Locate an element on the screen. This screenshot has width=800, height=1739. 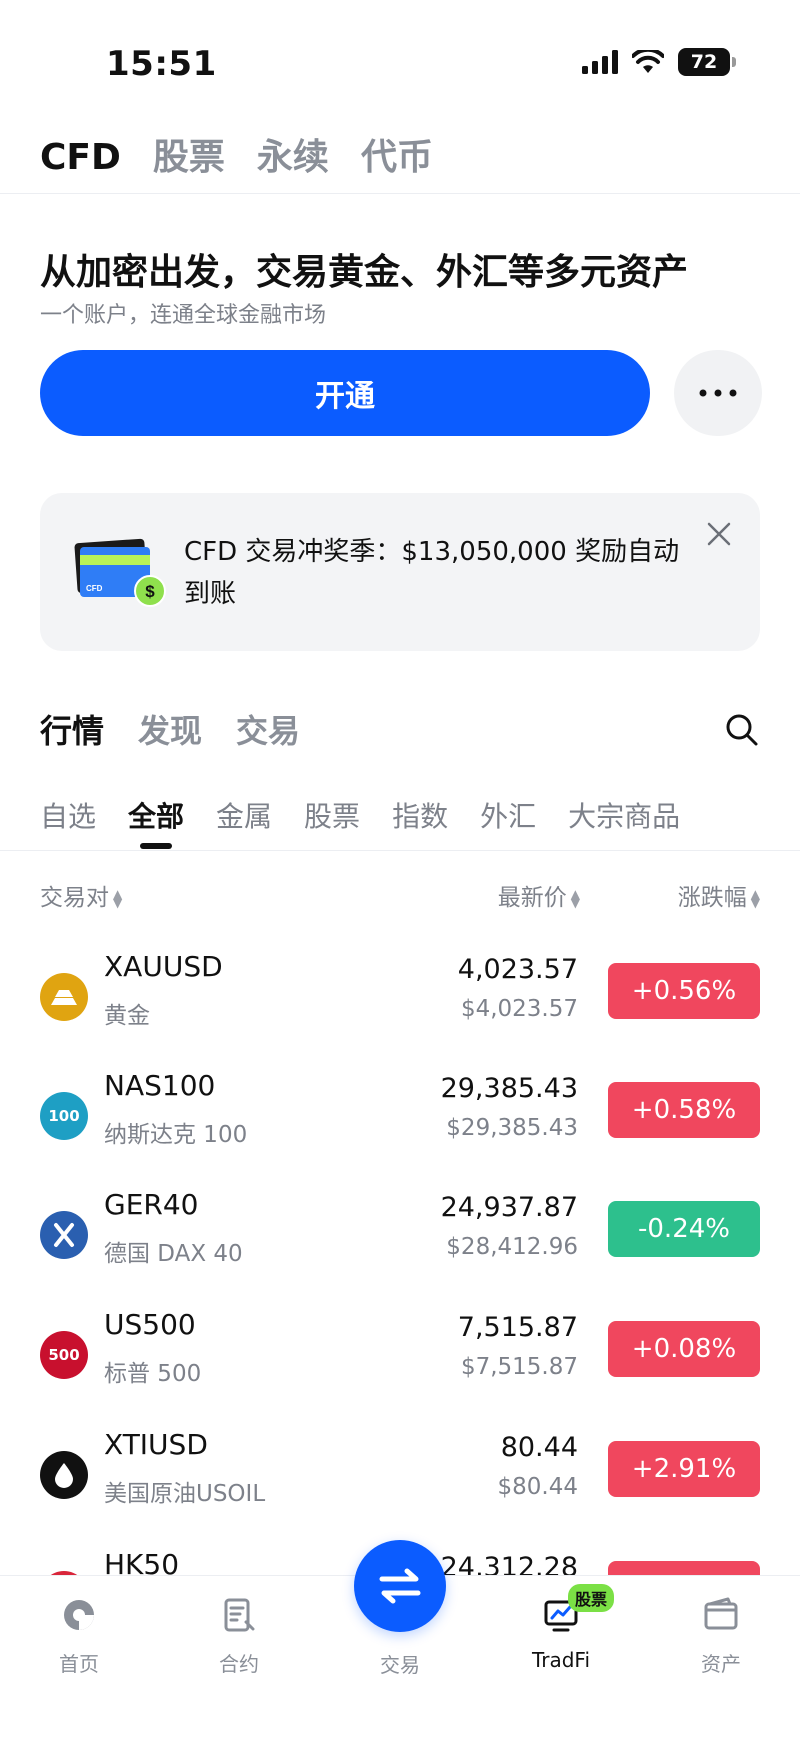
home-icon is located at coordinates (79, 1615).